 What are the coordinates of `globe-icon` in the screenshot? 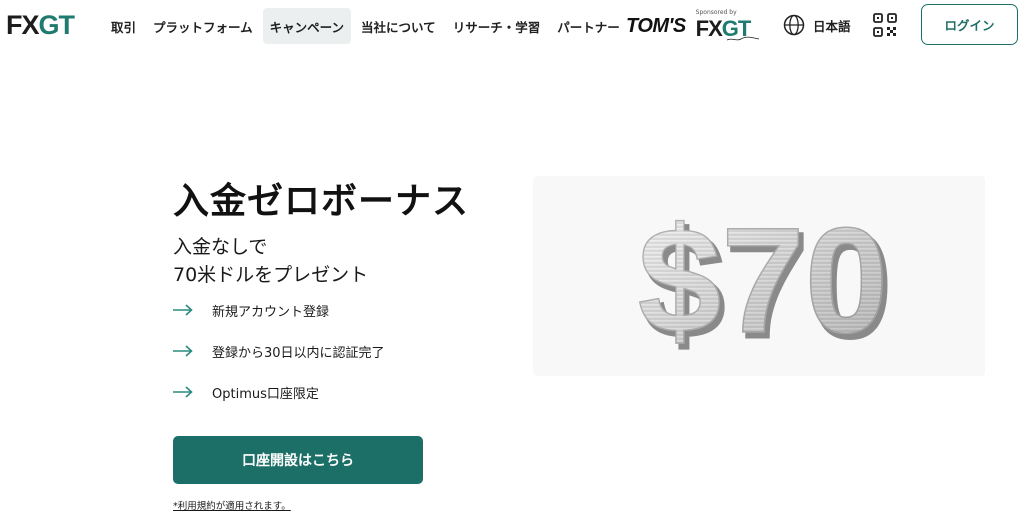 It's located at (794, 25).